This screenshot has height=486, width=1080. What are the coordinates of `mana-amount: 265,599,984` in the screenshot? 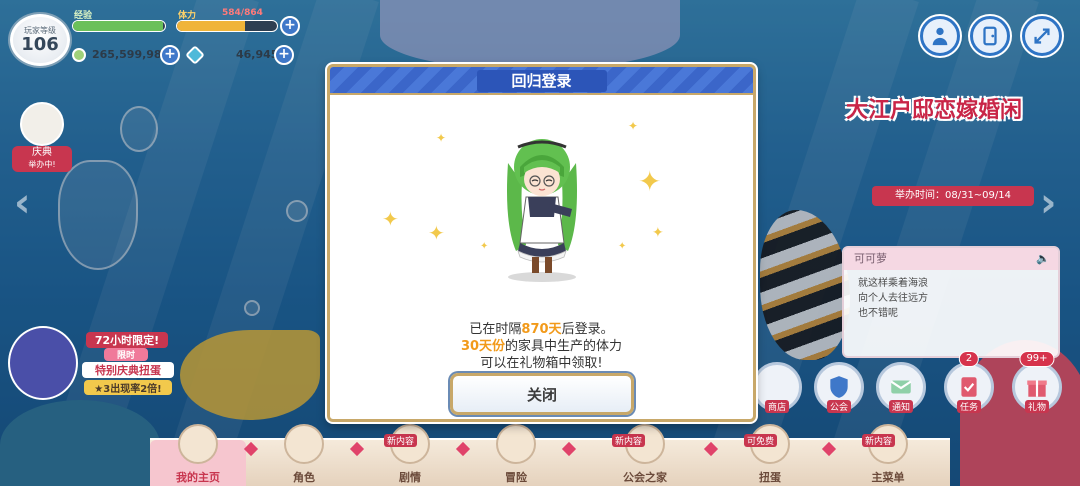 It's located at (131, 54).